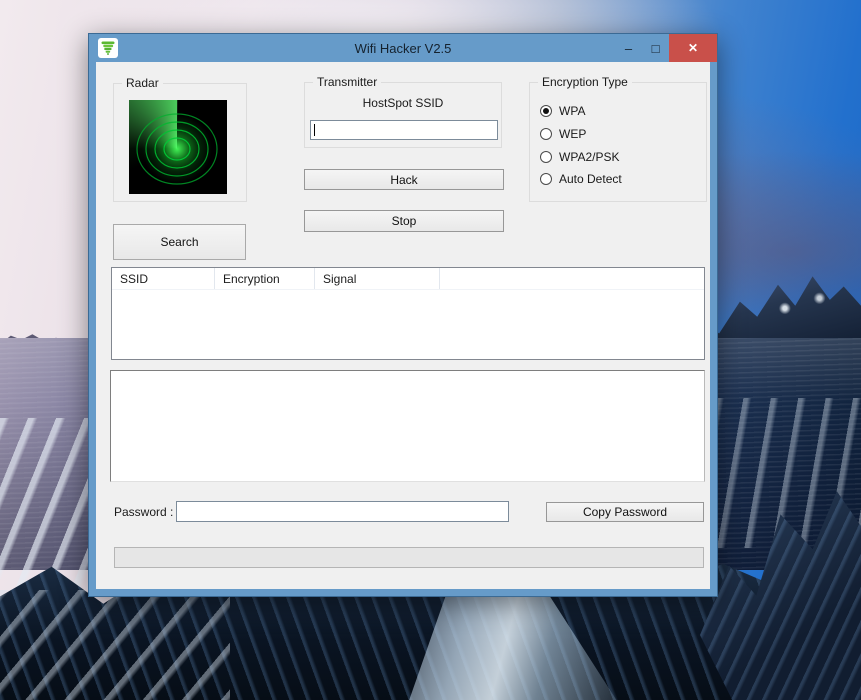  What do you see at coordinates (108, 48) in the screenshot?
I see `app-wifi-icon` at bounding box center [108, 48].